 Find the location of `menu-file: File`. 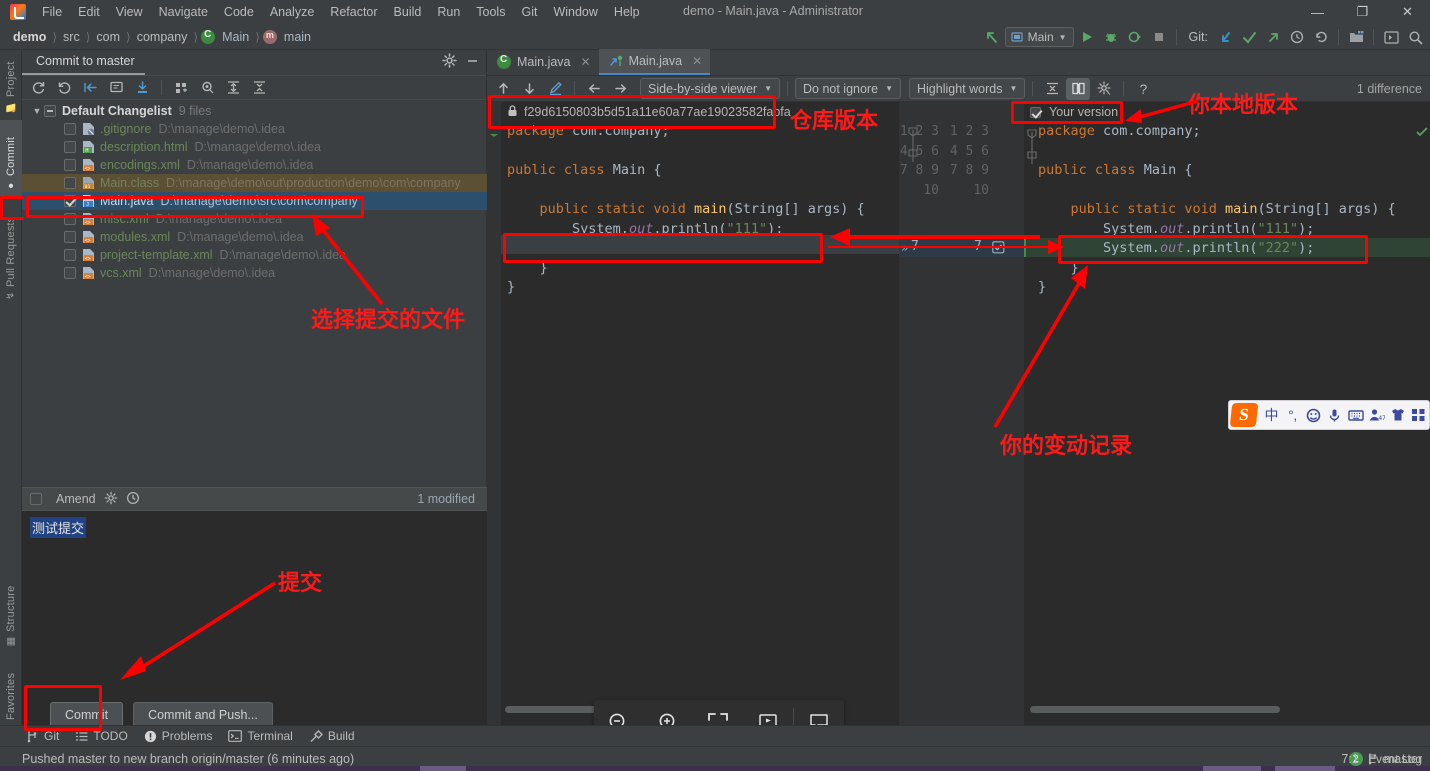

menu-file: File is located at coordinates (52, 12).